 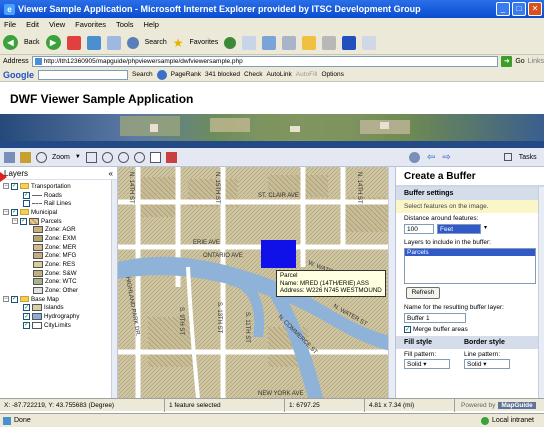 What do you see at coordinates (123, 157) in the screenshot?
I see `zoom-out-icon` at bounding box center [123, 157].